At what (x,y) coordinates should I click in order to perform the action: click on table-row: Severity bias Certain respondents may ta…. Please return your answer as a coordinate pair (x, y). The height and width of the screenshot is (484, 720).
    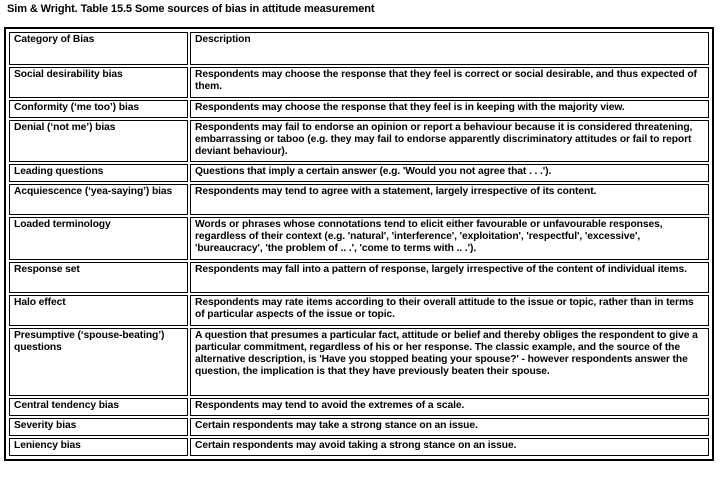
    Looking at the image, I should click on (359, 427).